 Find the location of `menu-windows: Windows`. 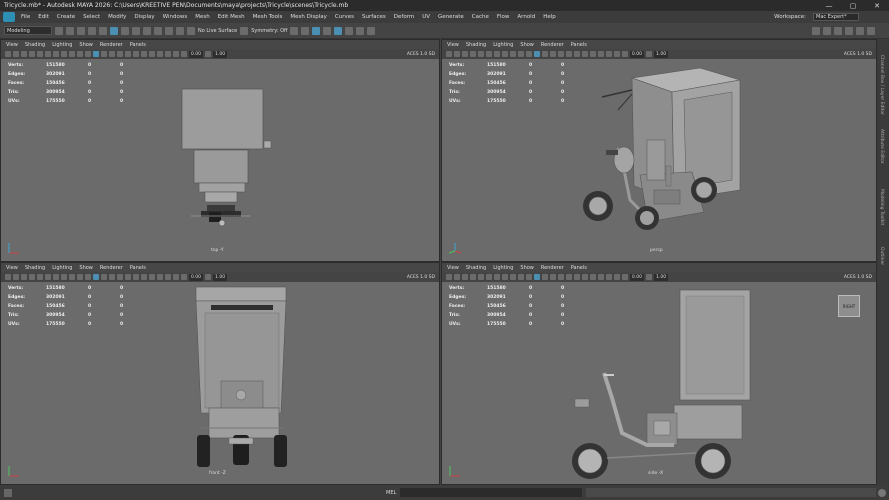

menu-windows: Windows is located at coordinates (175, 17).